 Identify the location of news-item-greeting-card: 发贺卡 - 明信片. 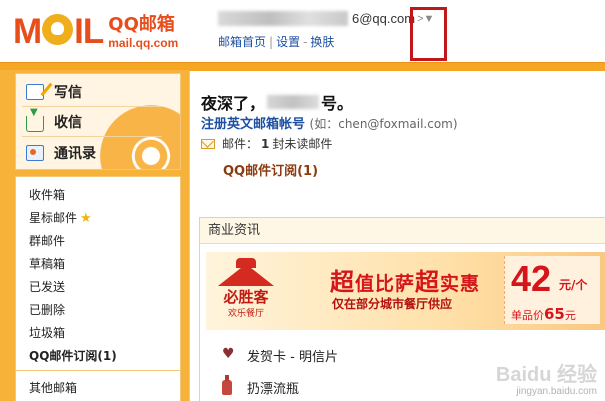
(280, 355).